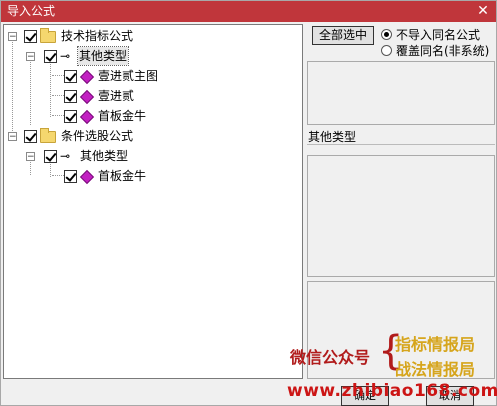 Image resolution: width=497 pixels, height=406 pixels. What do you see at coordinates (392, 391) in the screenshot?
I see `watermark-url: www.zhibiao168.com` at bounding box center [392, 391].